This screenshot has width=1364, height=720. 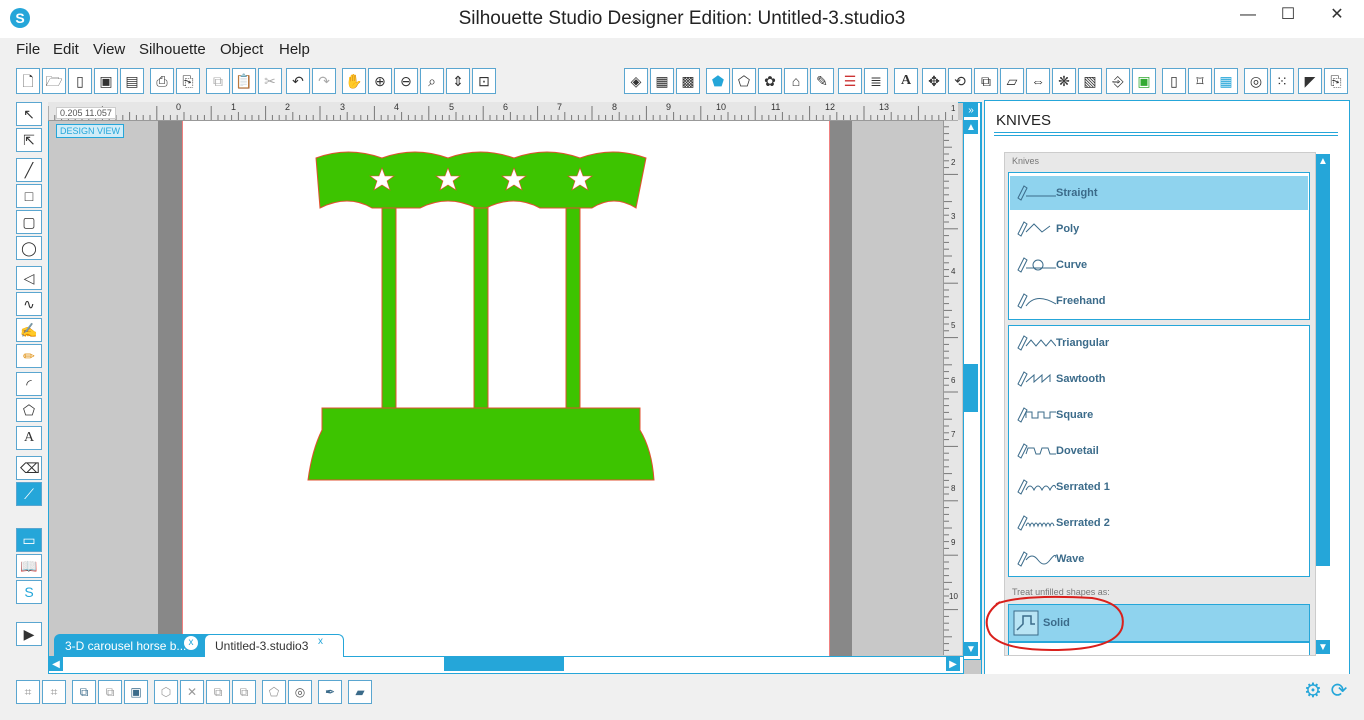 What do you see at coordinates (29, 356) in the screenshot?
I see `smooth-freehand-tool: ✏` at bounding box center [29, 356].